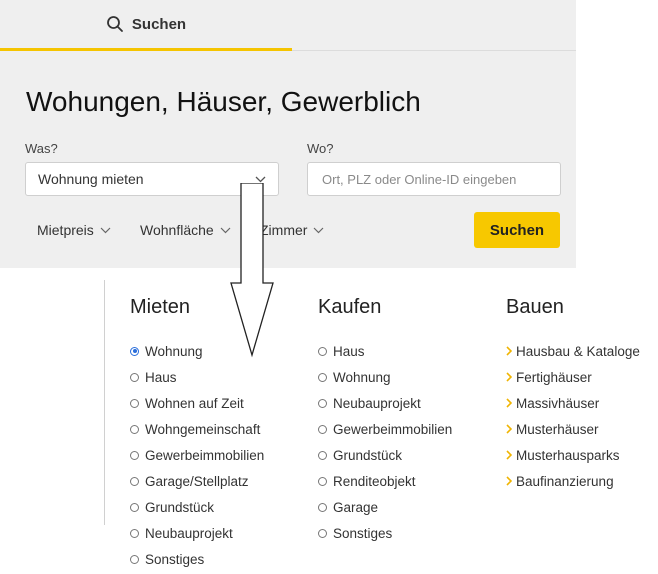  What do you see at coordinates (578, 351) in the screenshot?
I see `link-label: Hausbau & Kataloge` at bounding box center [578, 351].